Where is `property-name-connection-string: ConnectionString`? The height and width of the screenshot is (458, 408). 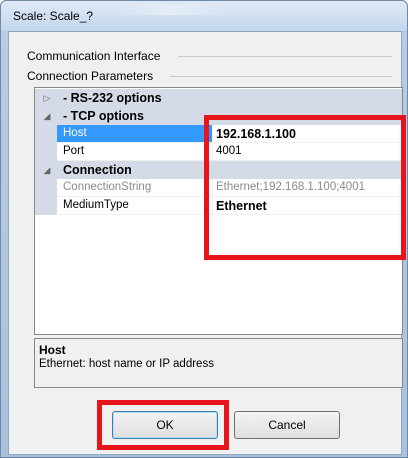
property-name-connection-string: ConnectionString is located at coordinates (135, 188).